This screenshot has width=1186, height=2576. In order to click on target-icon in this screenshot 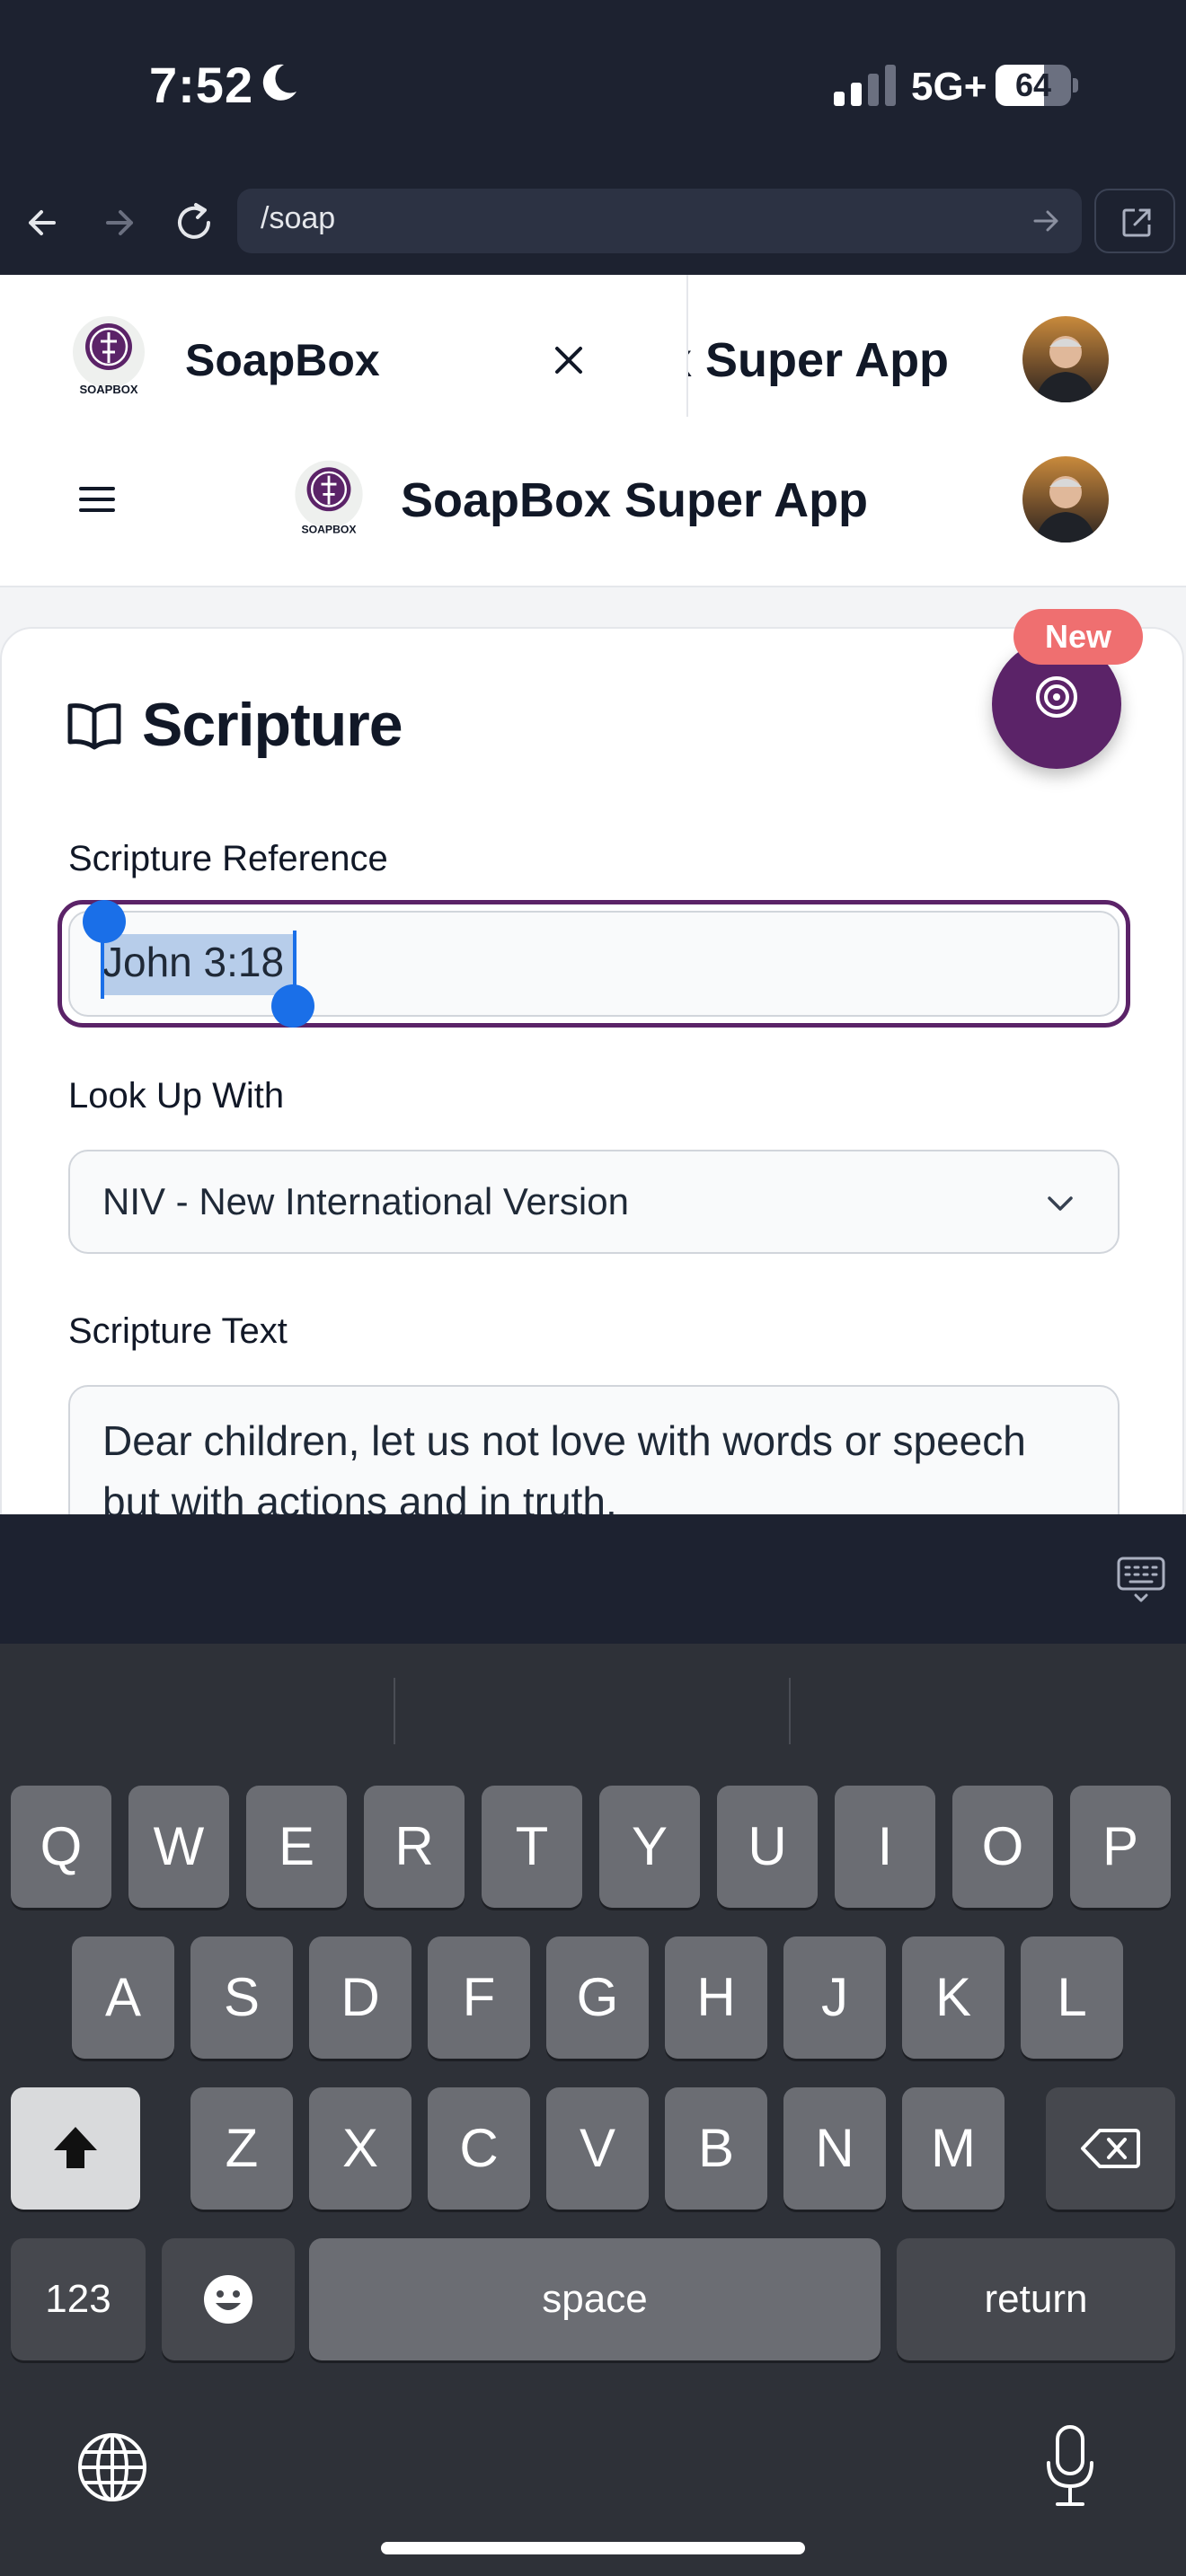, I will do `click(1056, 697)`.